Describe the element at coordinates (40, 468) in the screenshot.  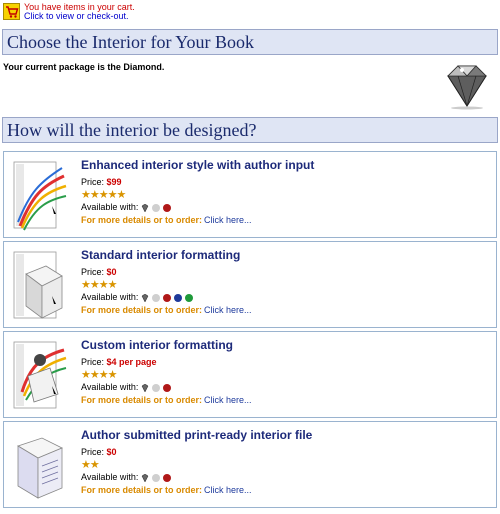
I see `author-submitted-thumbnail` at that location.